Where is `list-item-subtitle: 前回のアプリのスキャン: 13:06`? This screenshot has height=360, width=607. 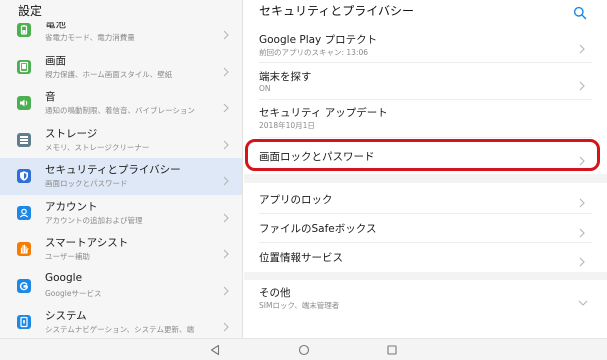
list-item-subtitle: 前回のアプリのスキャン: 13:06 is located at coordinates (314, 52).